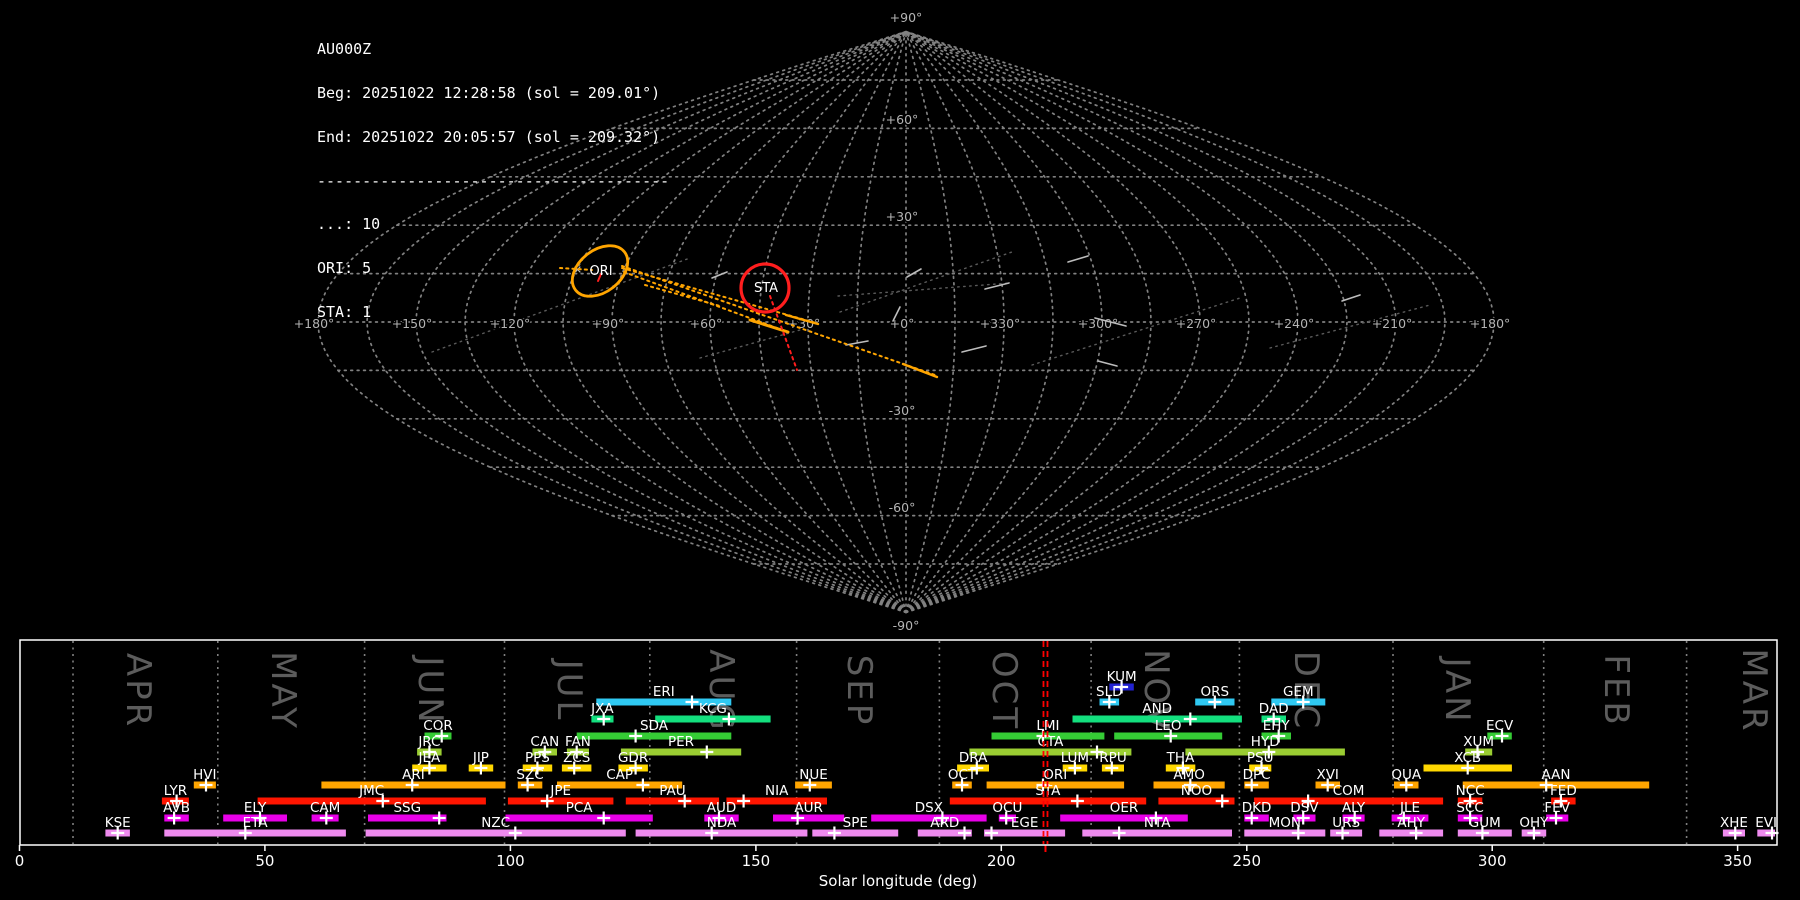 The height and width of the screenshot is (900, 1800). I want to click on obs-begin: Beg: 20251022 12:28:58 (sol = 209.01°), so click(489, 92).